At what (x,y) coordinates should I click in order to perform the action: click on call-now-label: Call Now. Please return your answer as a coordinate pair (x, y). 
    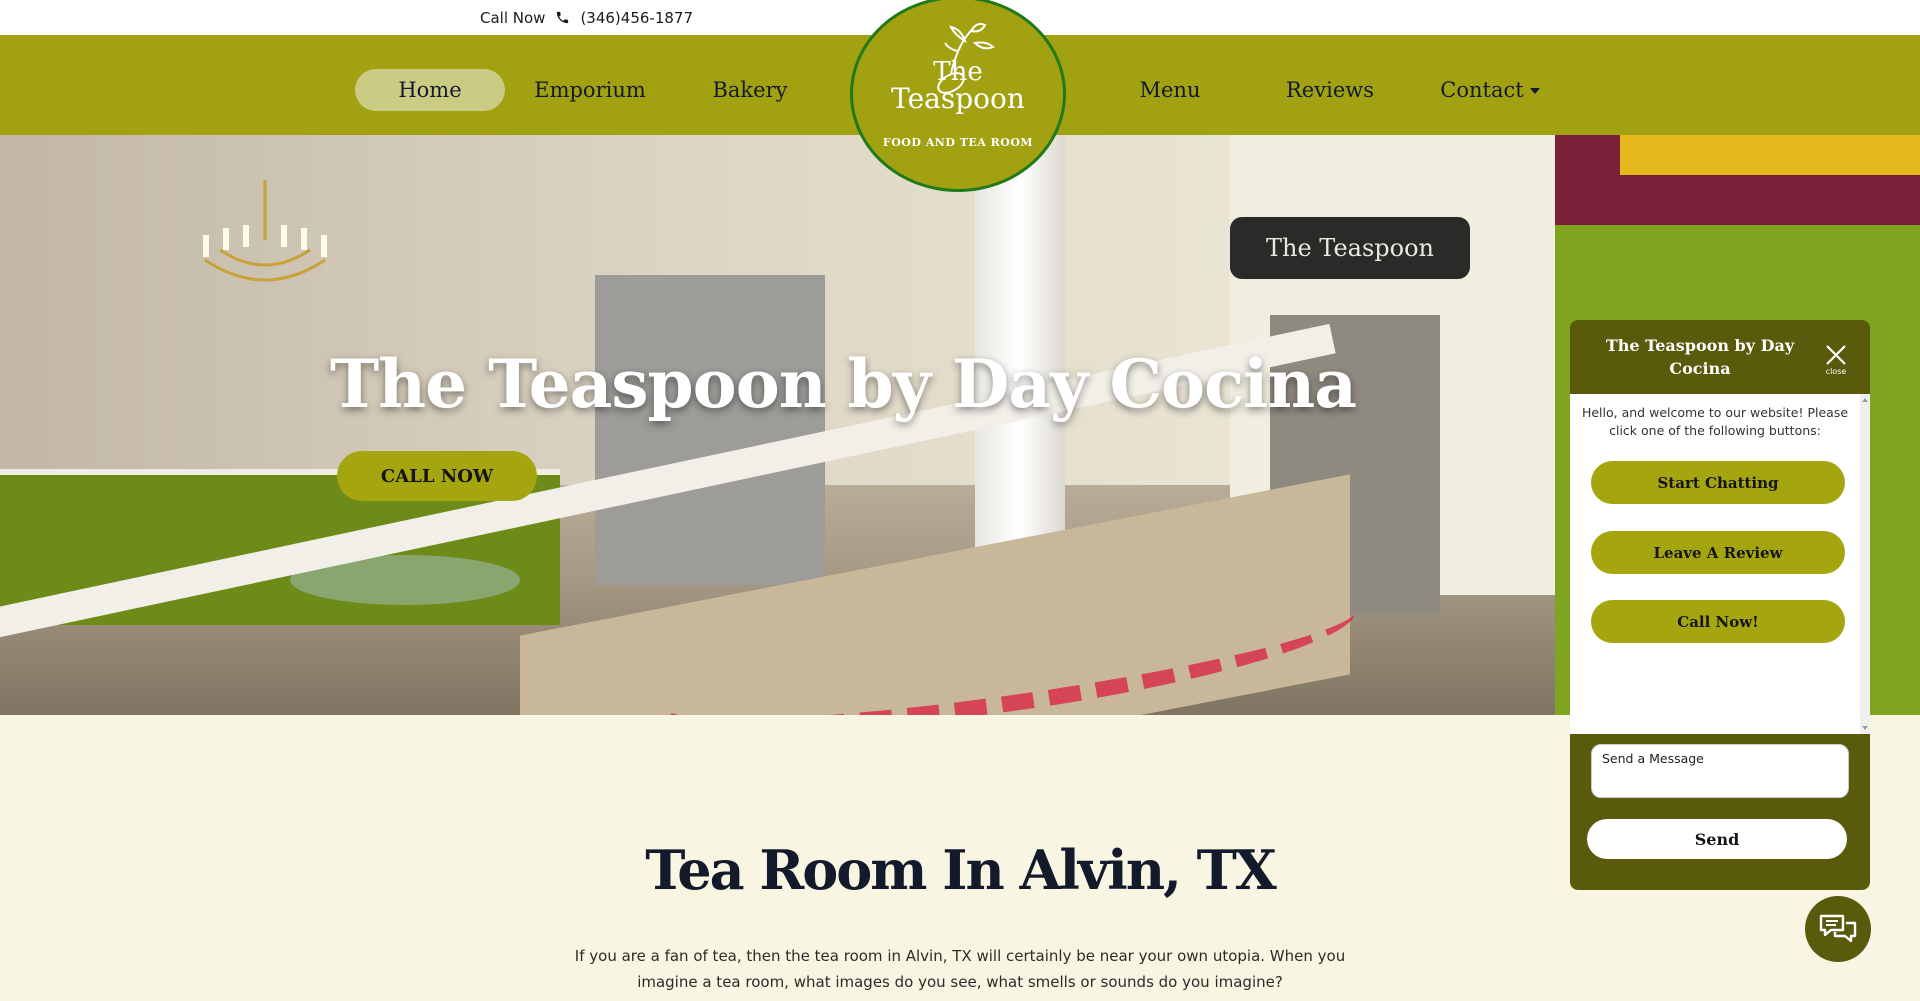
    Looking at the image, I should click on (513, 17).